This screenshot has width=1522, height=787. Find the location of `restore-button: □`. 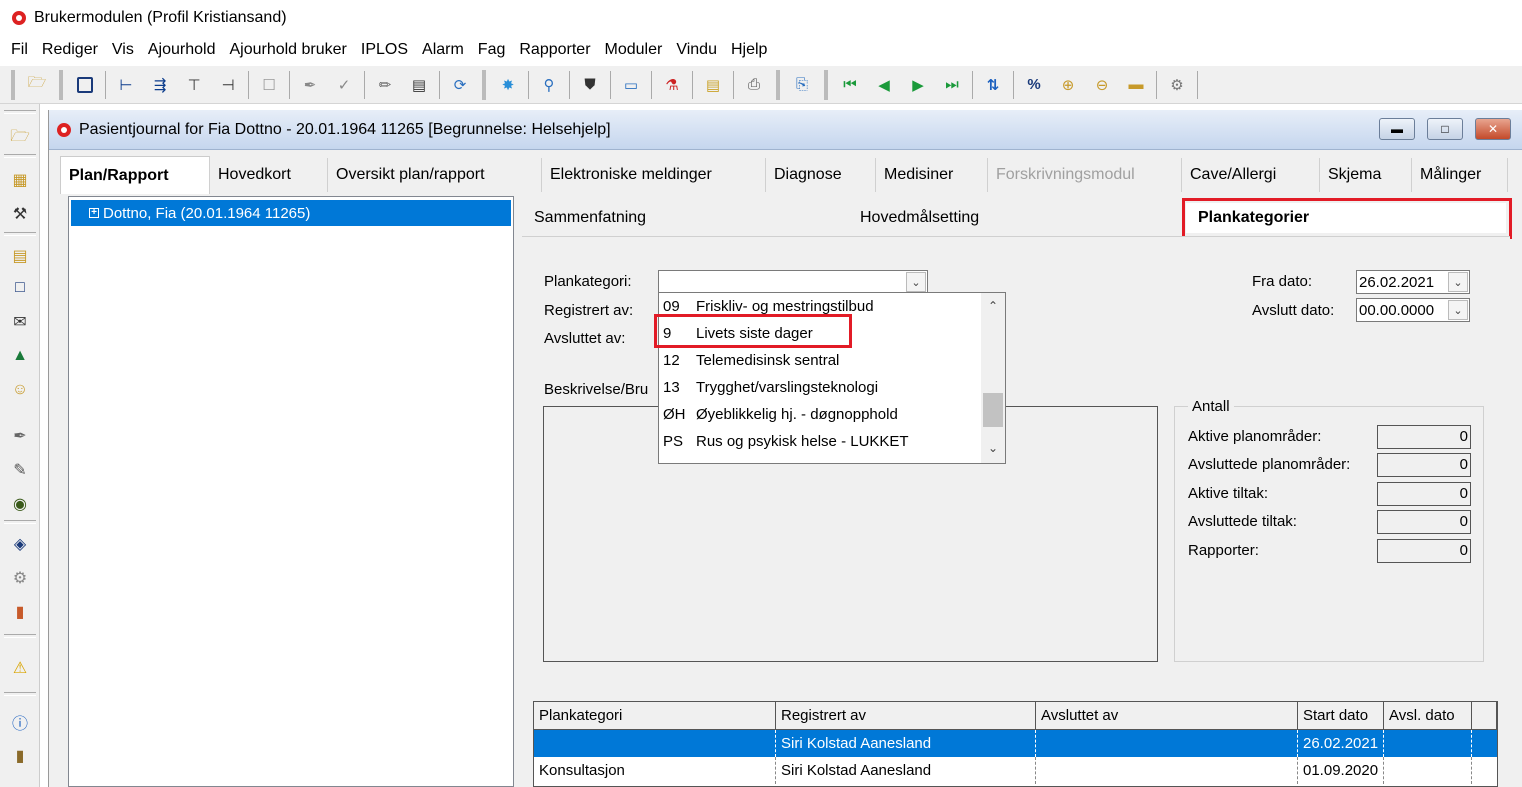

restore-button: □ is located at coordinates (1445, 129).